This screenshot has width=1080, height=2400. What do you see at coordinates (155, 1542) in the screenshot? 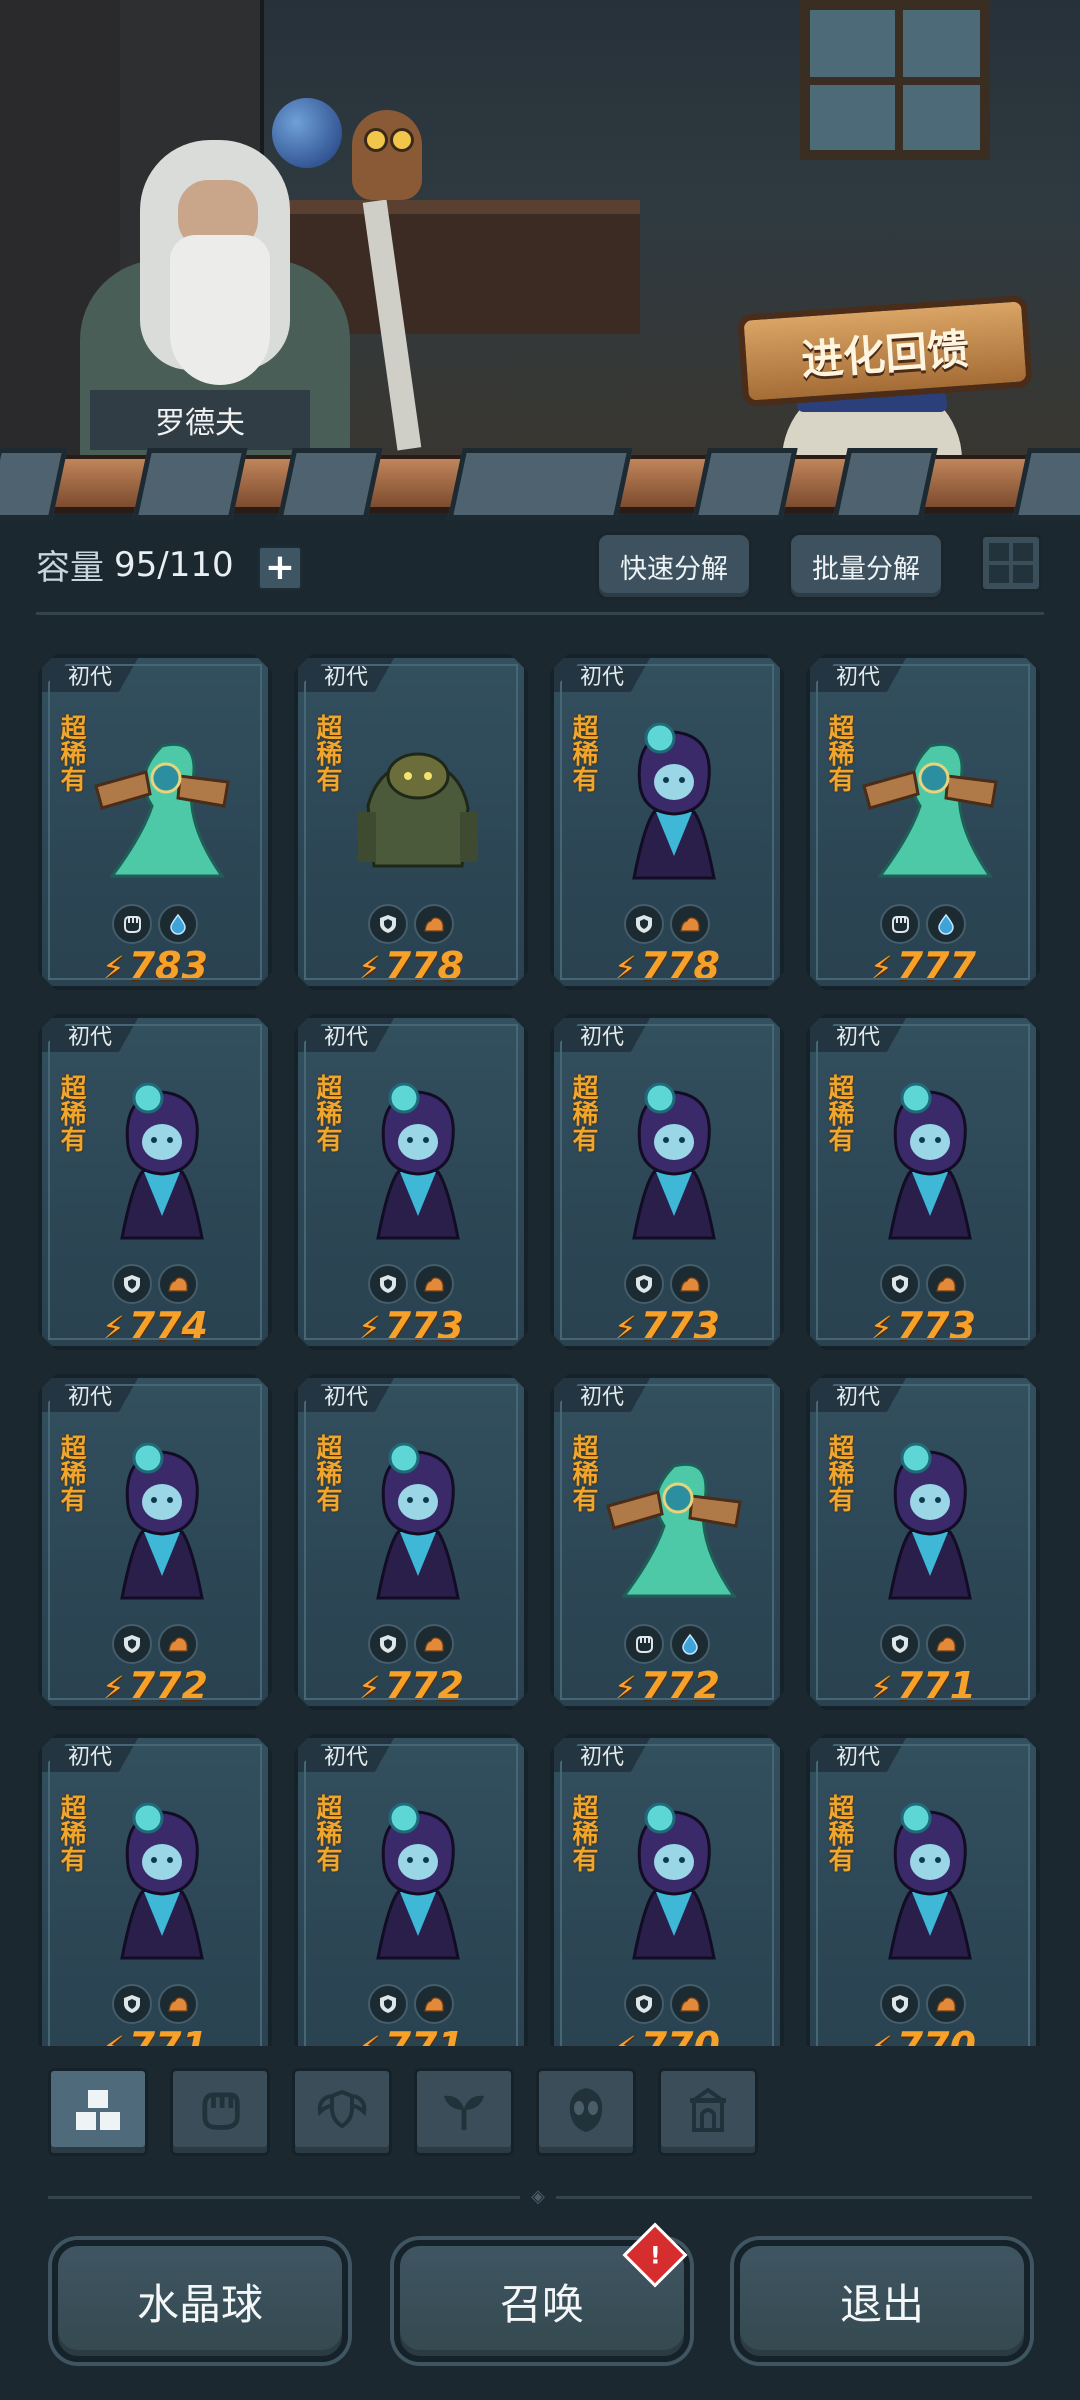
I see `monster-card: 初代超稀有 ⚡ 772` at bounding box center [155, 1542].